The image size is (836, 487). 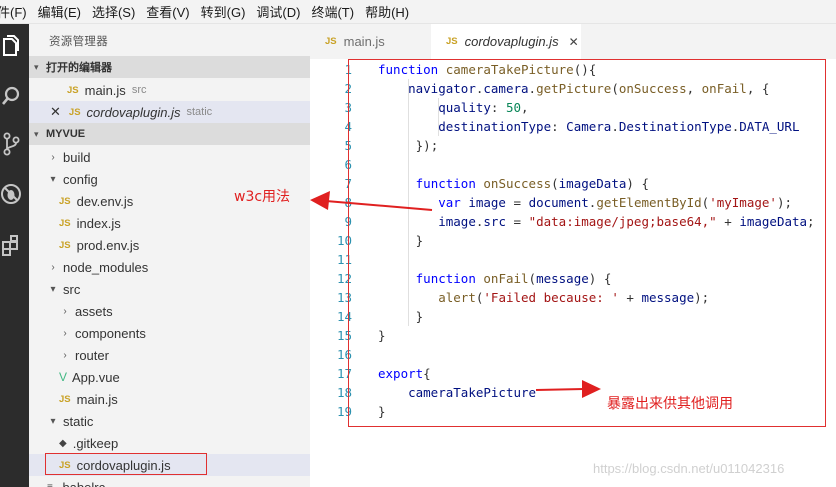 What do you see at coordinates (169, 377) in the screenshot?
I see `tree-item: V App.vue` at bounding box center [169, 377].